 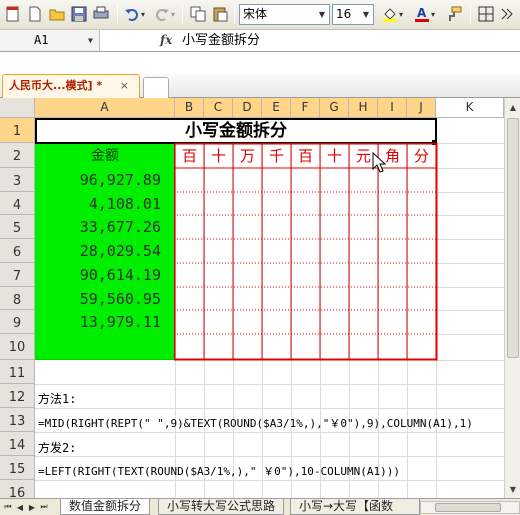 I want to click on amount-cell: 33,677.26, so click(x=105, y=228).